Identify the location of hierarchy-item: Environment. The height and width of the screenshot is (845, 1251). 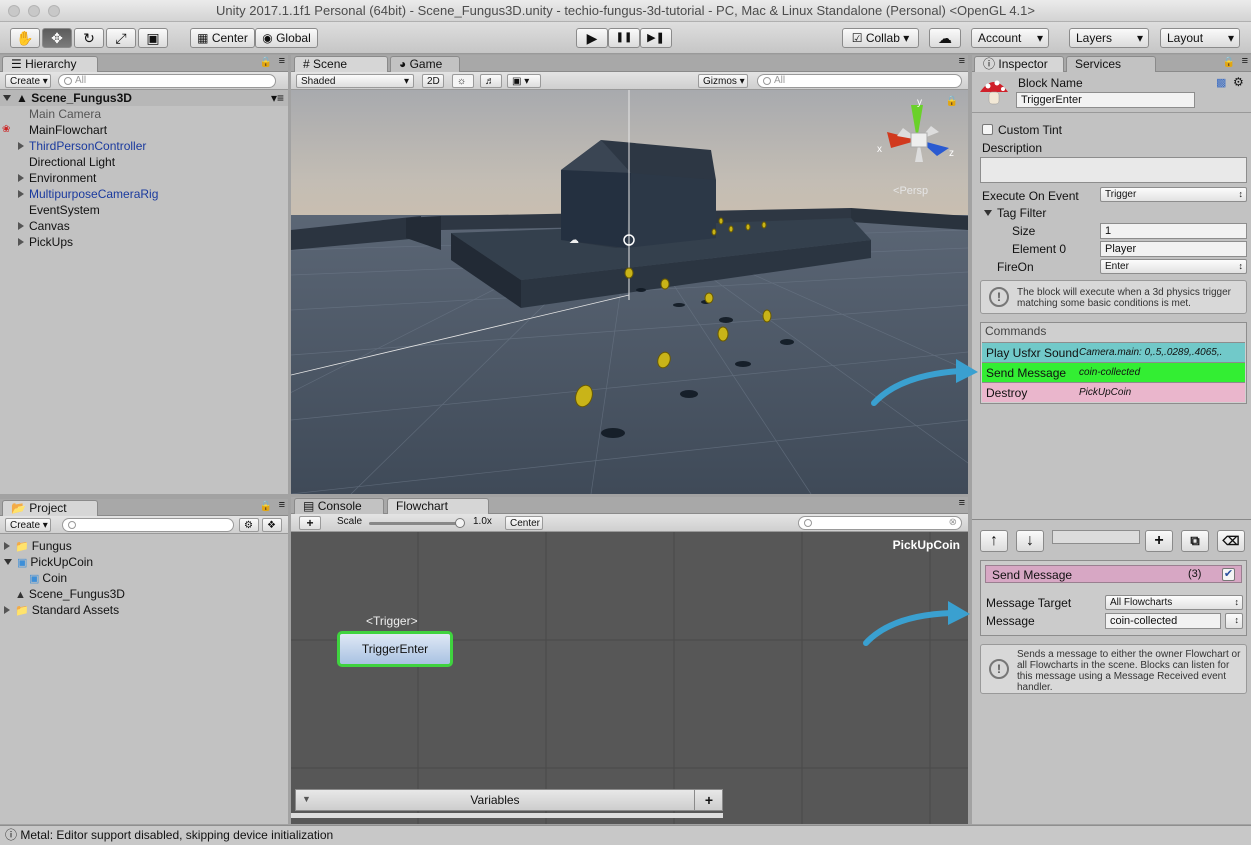
(144, 178).